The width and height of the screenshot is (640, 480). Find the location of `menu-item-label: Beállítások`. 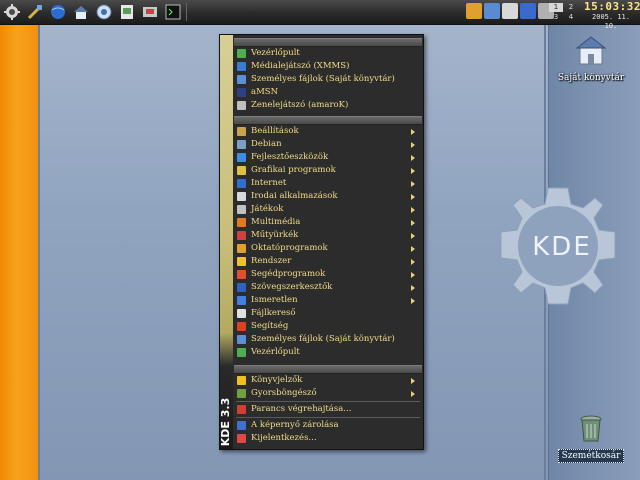

menu-item-label: Beállítások is located at coordinates (275, 131).